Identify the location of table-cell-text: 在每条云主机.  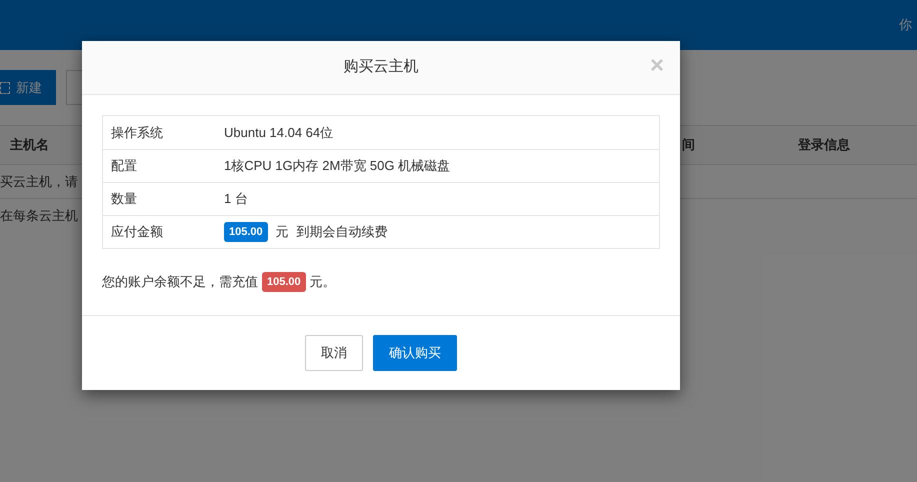
(39, 216).